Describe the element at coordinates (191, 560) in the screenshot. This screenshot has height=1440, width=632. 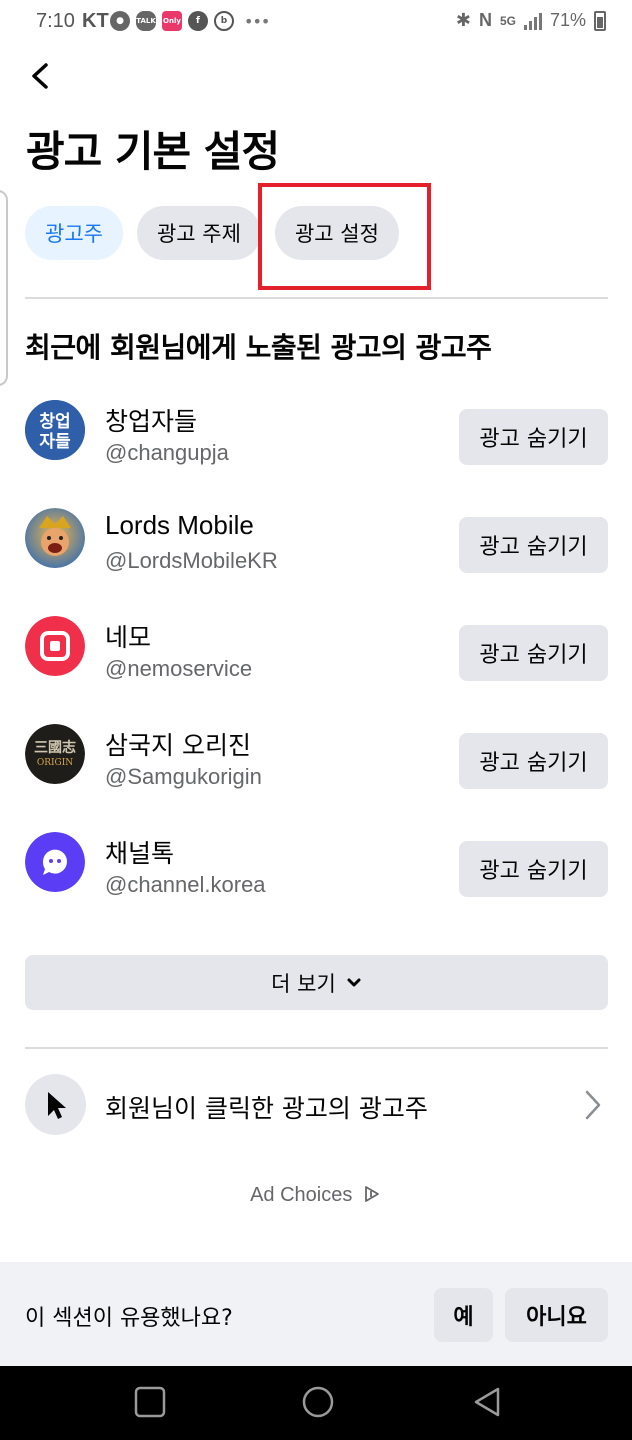
I see `advertiser-handle: @LordsMobileKR` at that location.